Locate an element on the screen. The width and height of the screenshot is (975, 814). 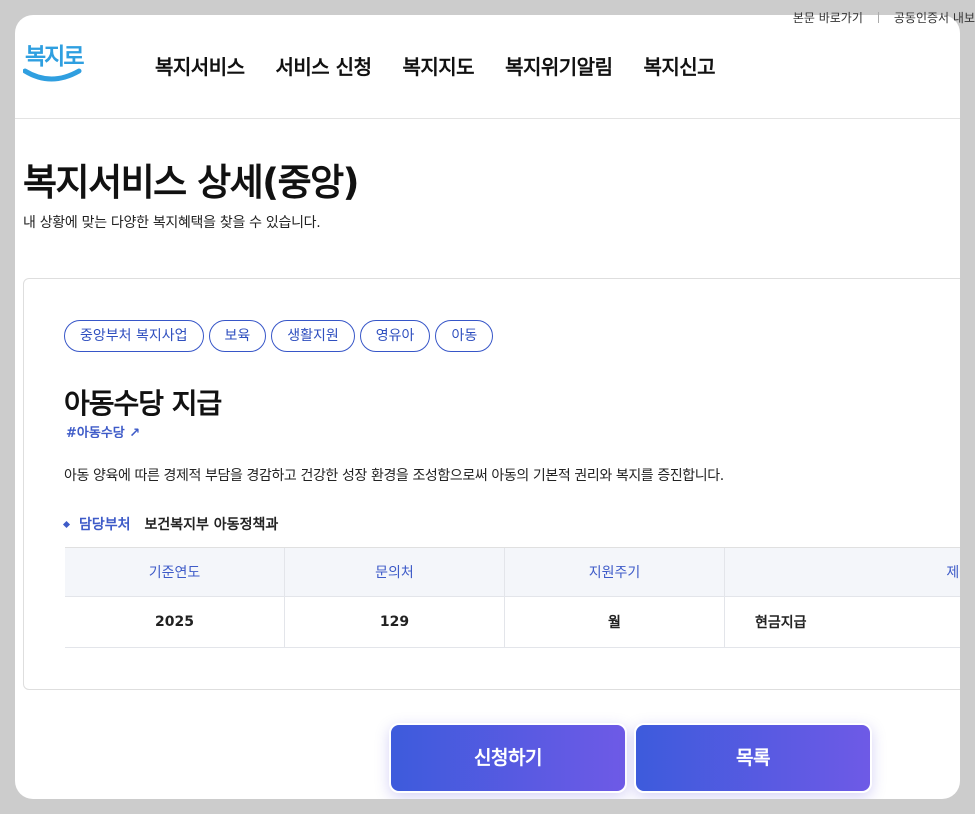
global-nav: 복지서비스 서비스 신청 복지지도 복지위기알림 복지신고 is located at coordinates (450, 65).